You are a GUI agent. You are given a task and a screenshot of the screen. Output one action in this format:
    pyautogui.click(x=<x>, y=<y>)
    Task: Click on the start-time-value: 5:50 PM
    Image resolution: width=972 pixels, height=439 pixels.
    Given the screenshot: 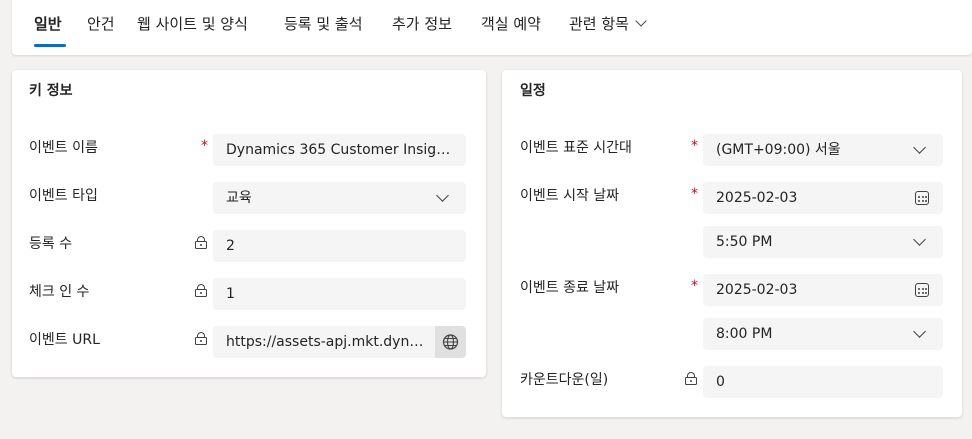 What is the action you would take?
    pyautogui.click(x=744, y=242)
    